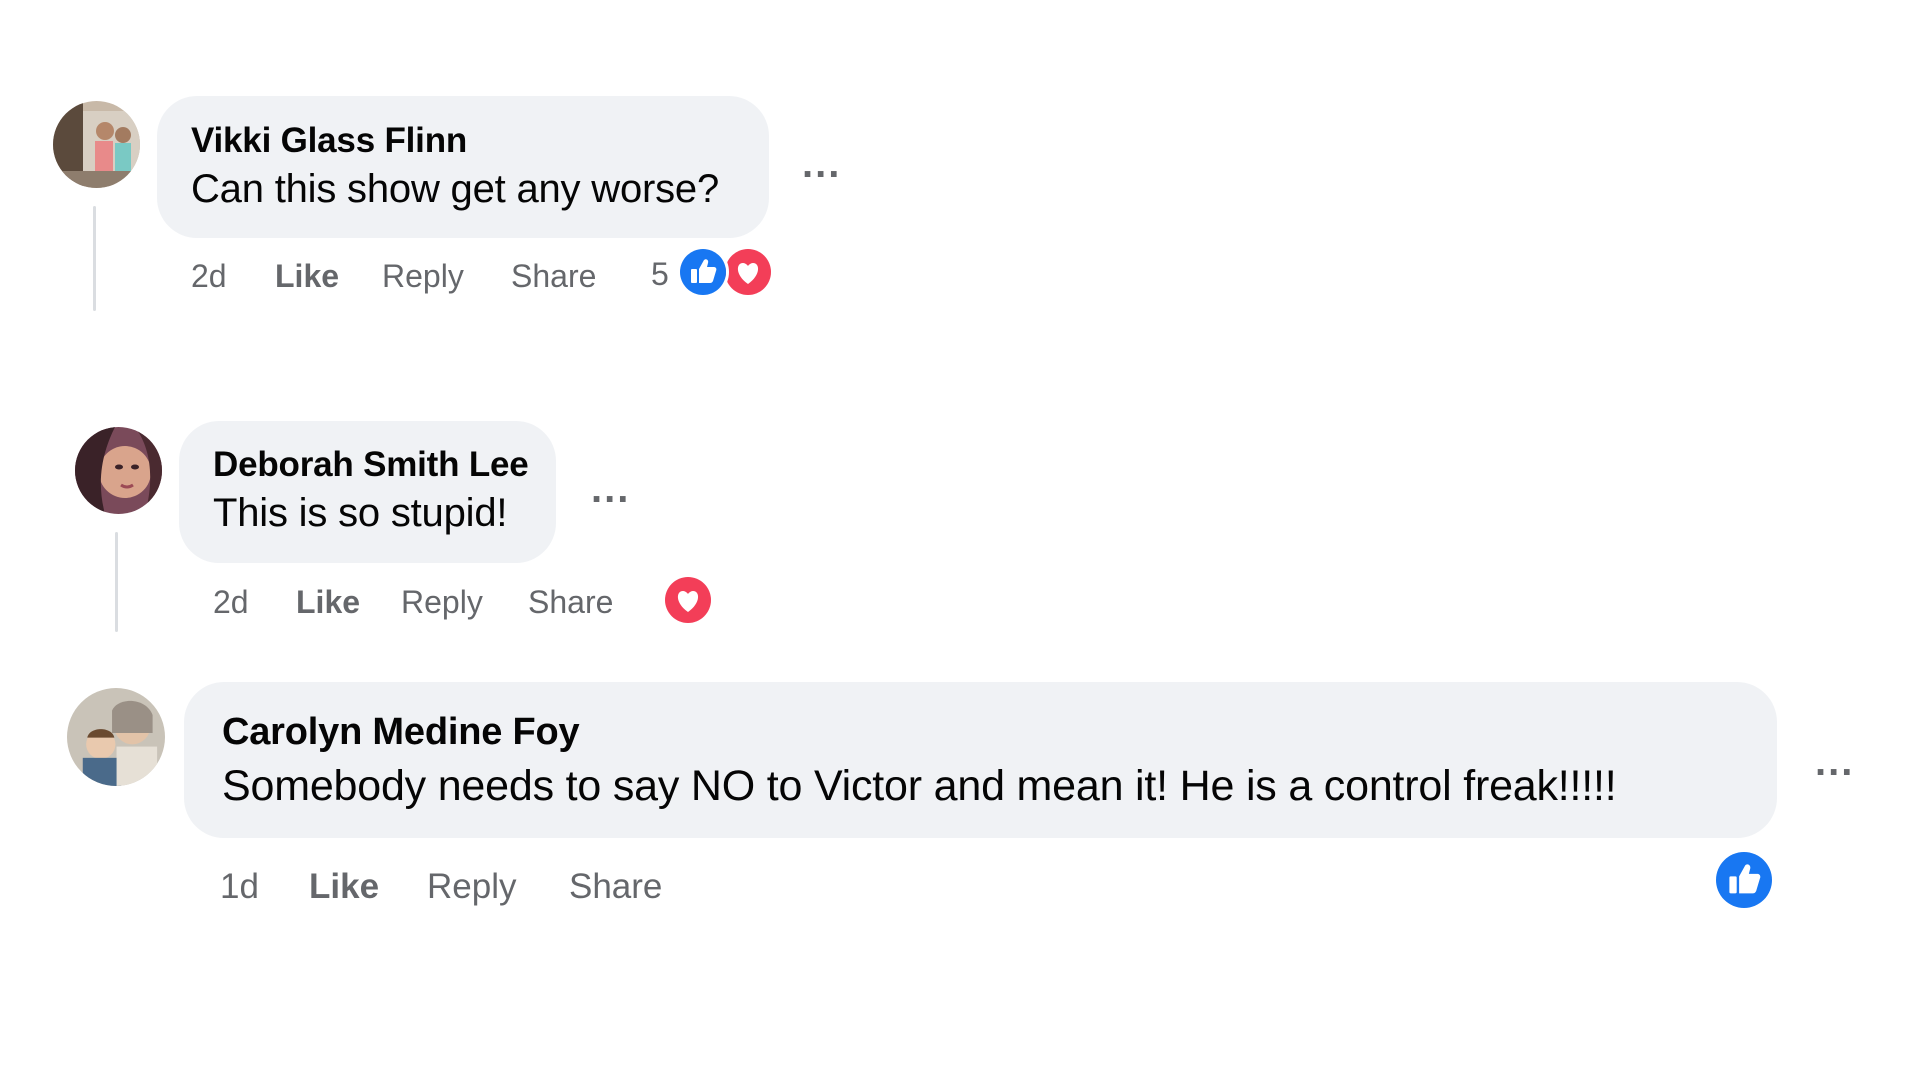 Image resolution: width=1920 pixels, height=1080 pixels. I want to click on timestamp: 1d, so click(239, 887).